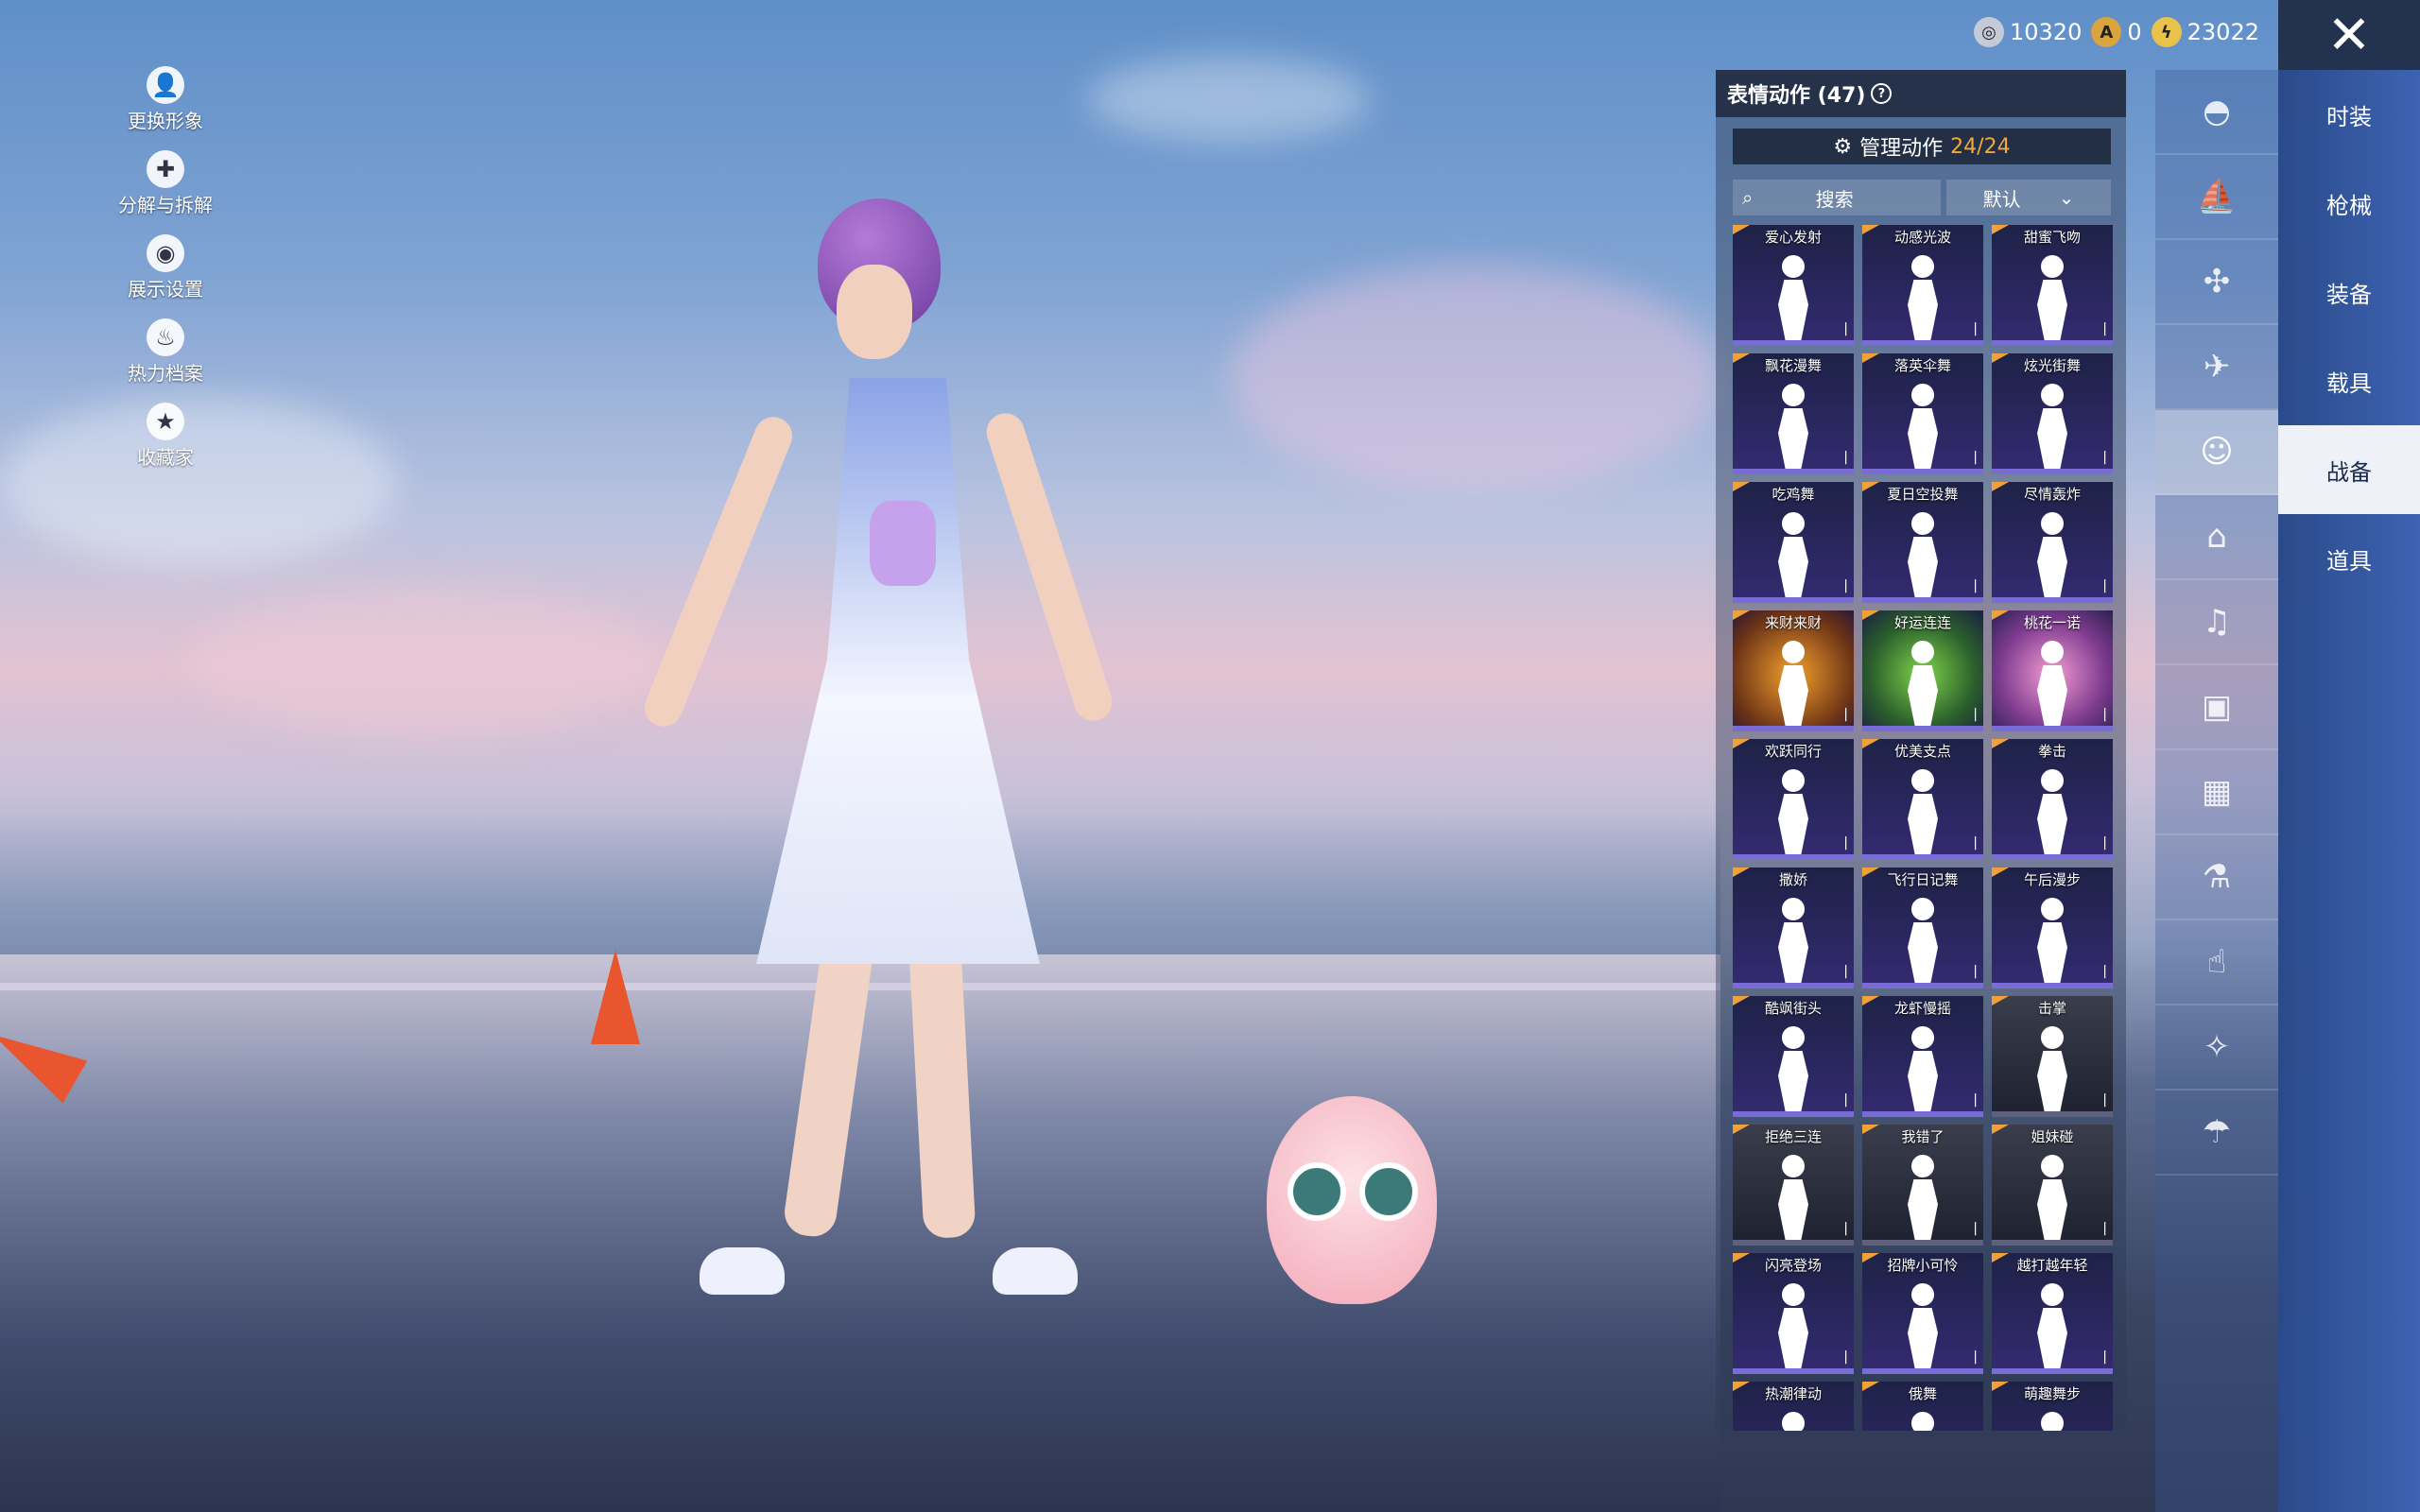 The image size is (2420, 1512). I want to click on emote-tile: 招牌小可怜 |, so click(1922, 1313).